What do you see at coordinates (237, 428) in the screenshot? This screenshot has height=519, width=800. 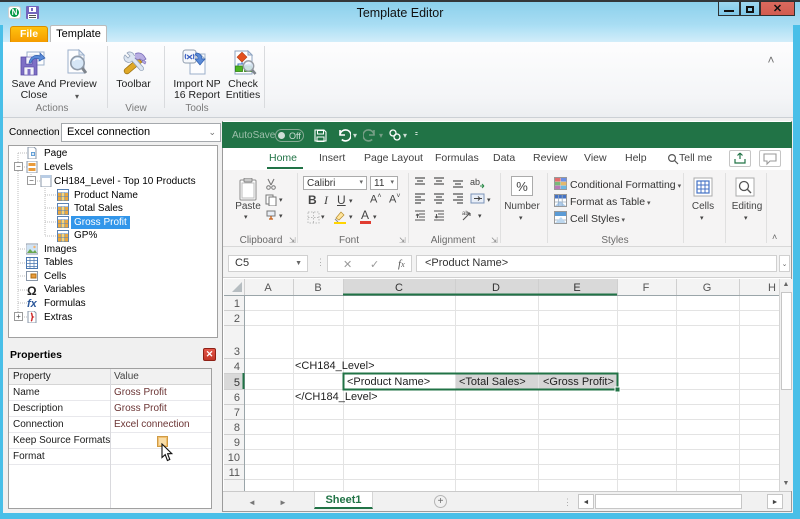 I see `svg-text: 8` at bounding box center [237, 428].